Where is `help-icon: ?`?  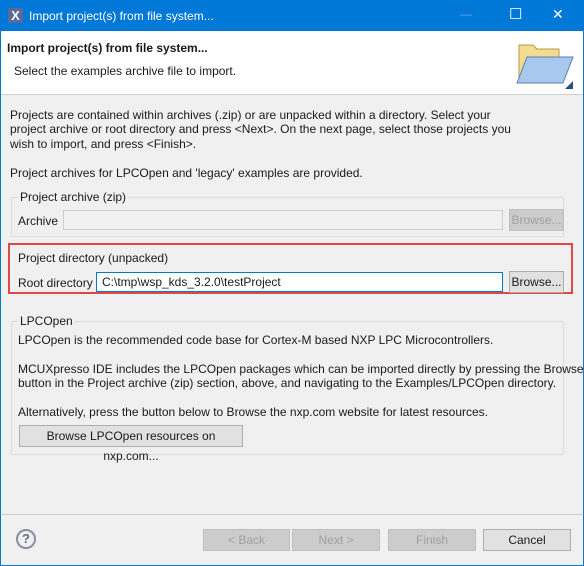 help-icon: ? is located at coordinates (26, 539).